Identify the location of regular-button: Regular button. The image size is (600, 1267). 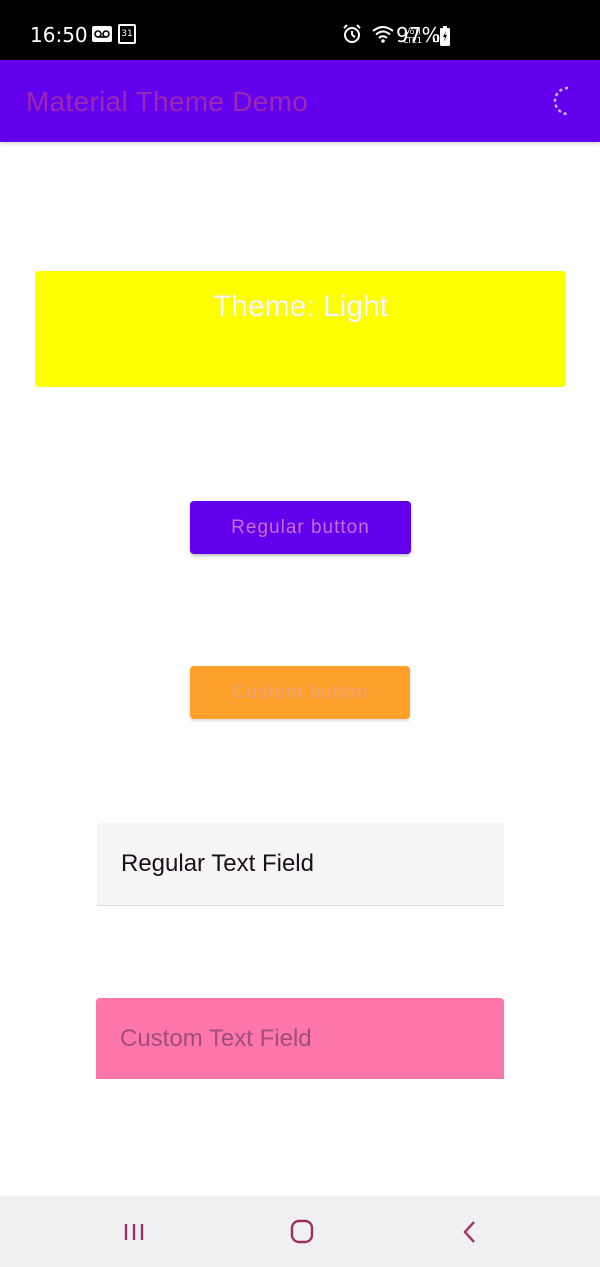
(300, 527).